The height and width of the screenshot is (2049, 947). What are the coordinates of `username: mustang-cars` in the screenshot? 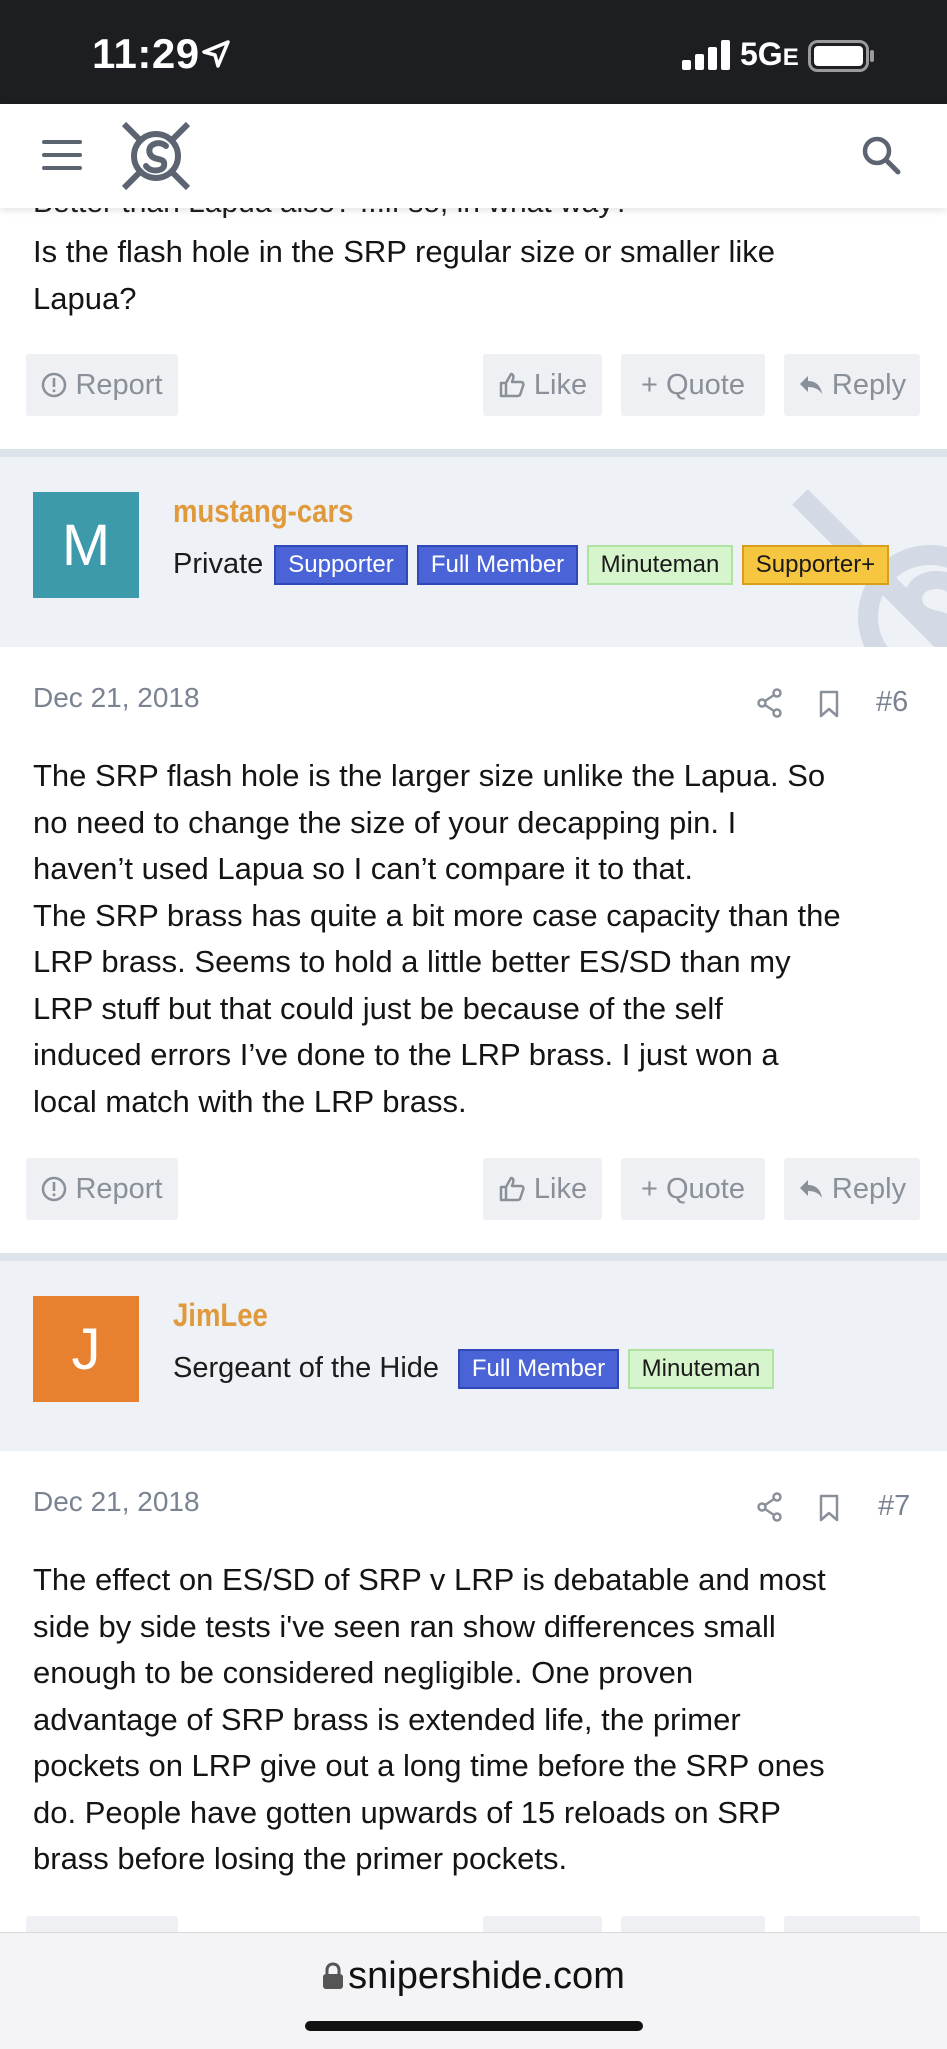 It's located at (263, 511).